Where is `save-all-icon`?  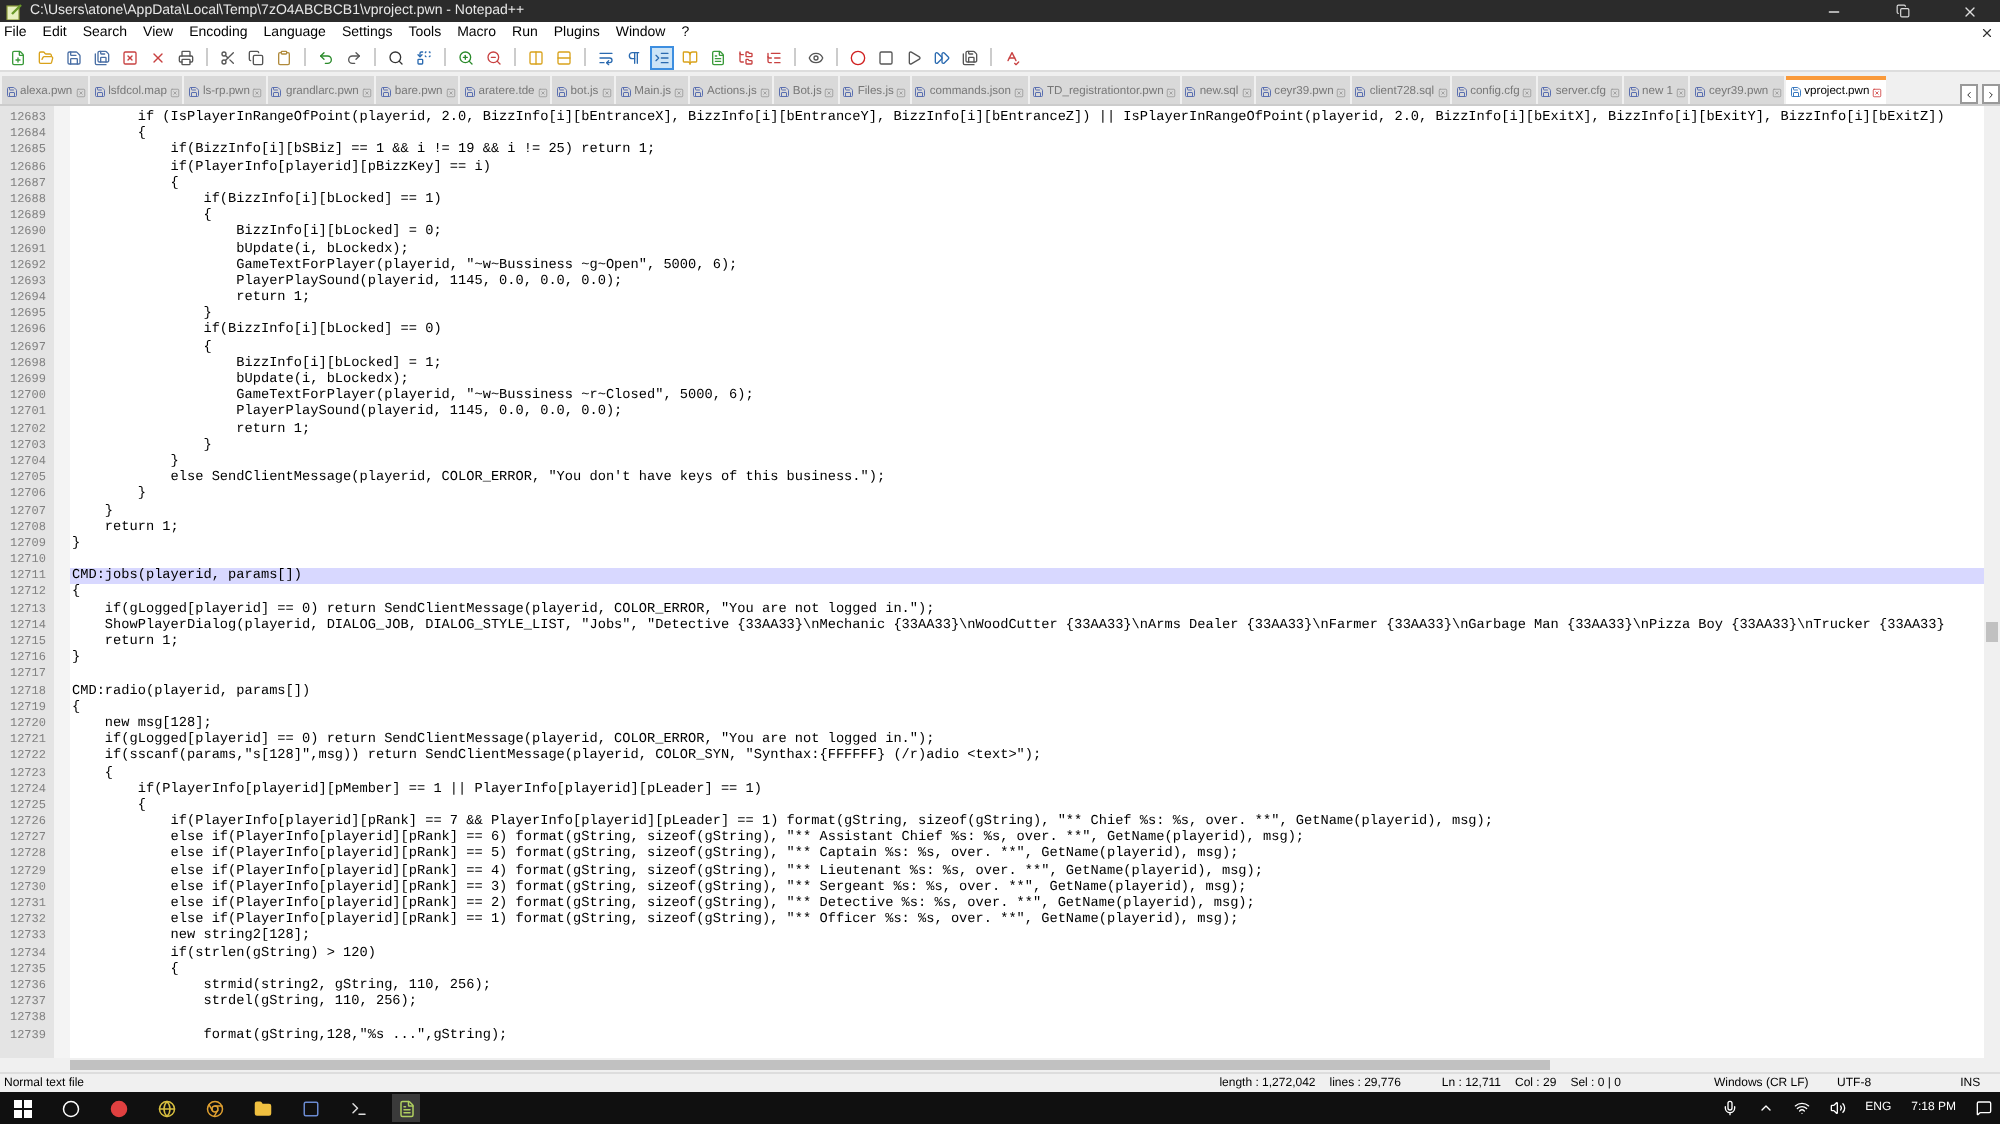 save-all-icon is located at coordinates (102, 57).